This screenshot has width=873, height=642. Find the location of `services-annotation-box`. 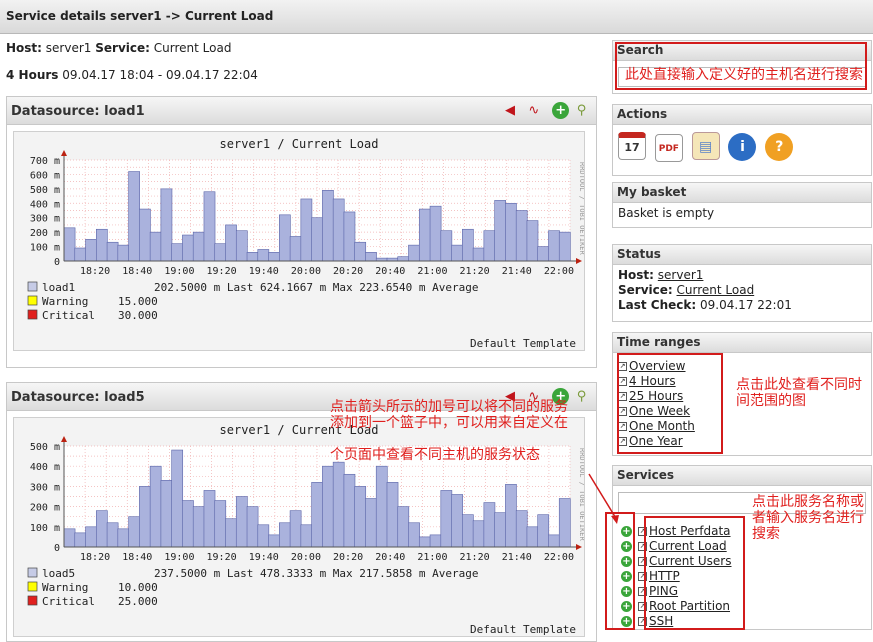

services-annotation-box is located at coordinates (694, 573).